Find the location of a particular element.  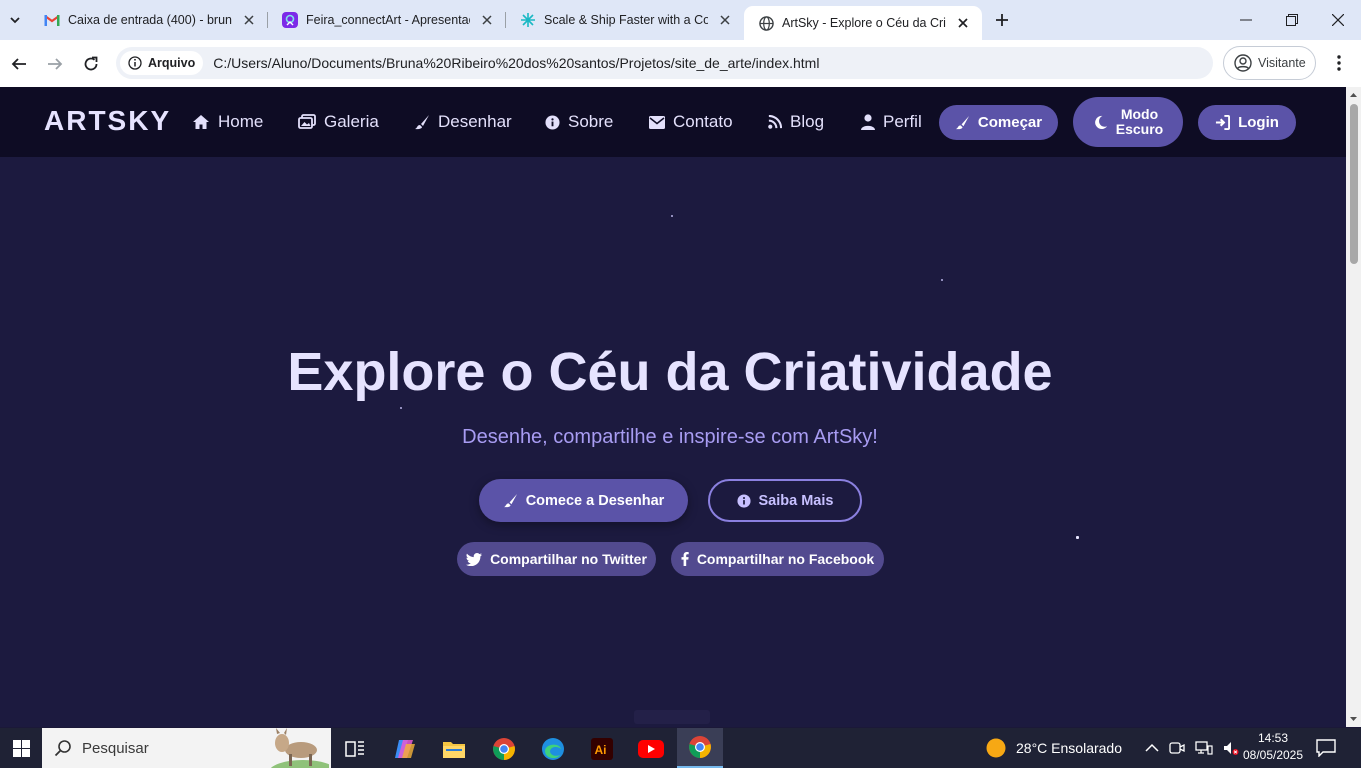

dark-mode-label: Modo Escuro is located at coordinates (1139, 122).